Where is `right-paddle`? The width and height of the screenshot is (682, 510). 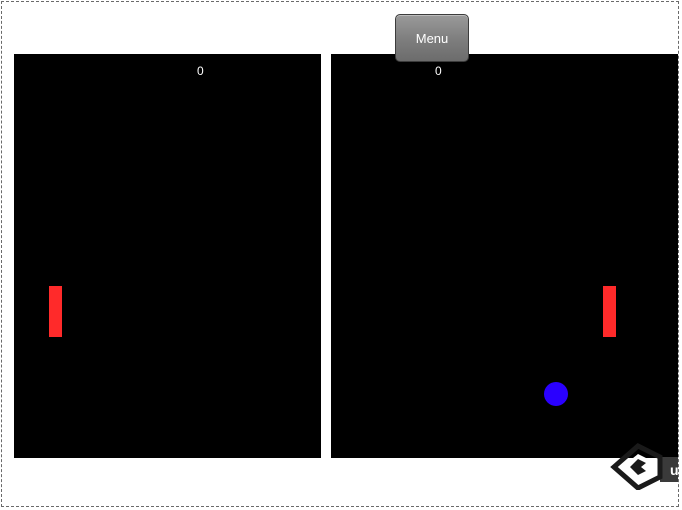
right-paddle is located at coordinates (609, 311).